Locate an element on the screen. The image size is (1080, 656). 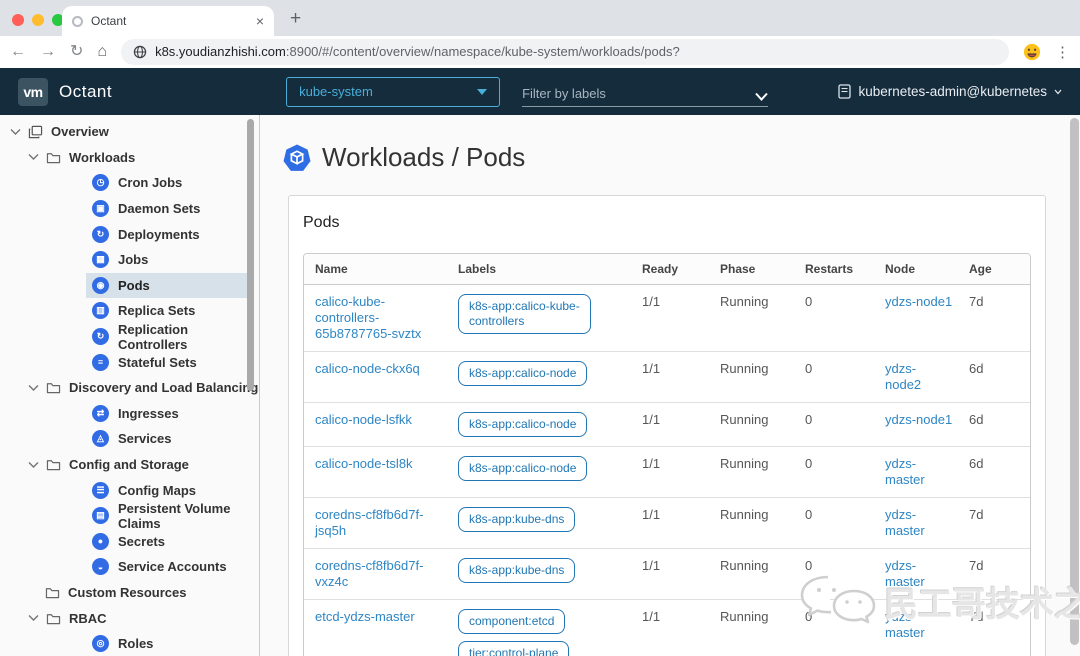
sidebar-item-discovery-and-load-balancing: Discovery and Load Balancing is located at coordinates (129, 388).